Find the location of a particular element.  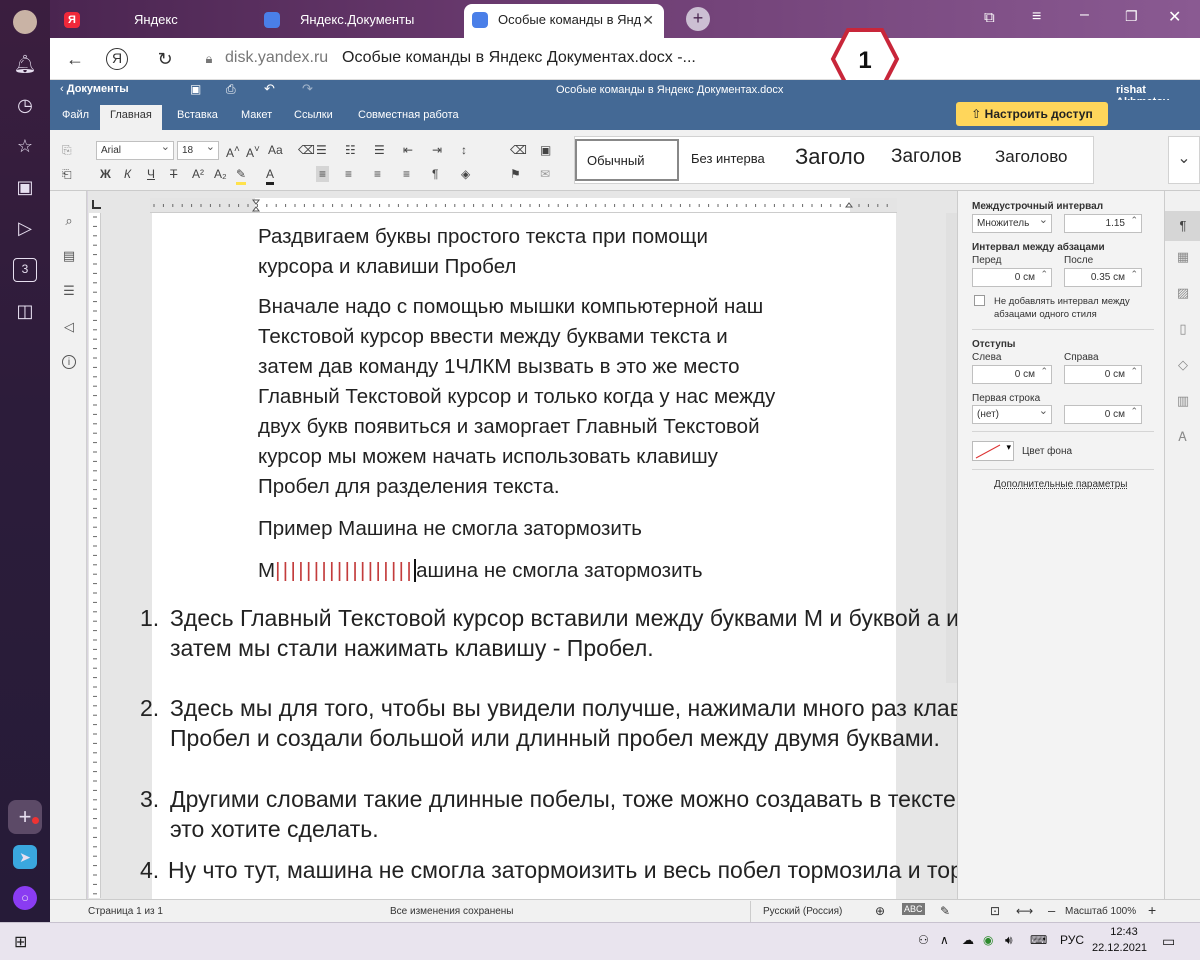

share-button: ⇧ Настроить доступ is located at coordinates (1032, 114).